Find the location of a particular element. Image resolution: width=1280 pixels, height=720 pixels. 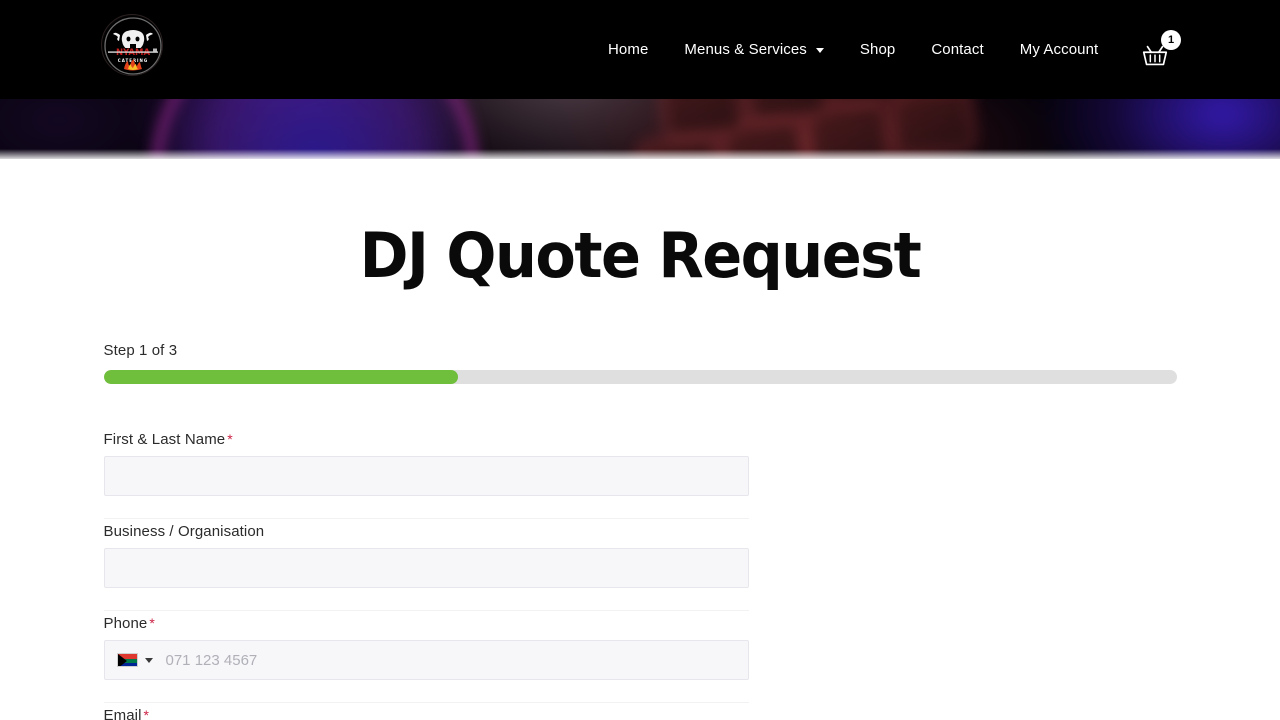

page-title: DJ Quote Request is located at coordinates (640, 255).